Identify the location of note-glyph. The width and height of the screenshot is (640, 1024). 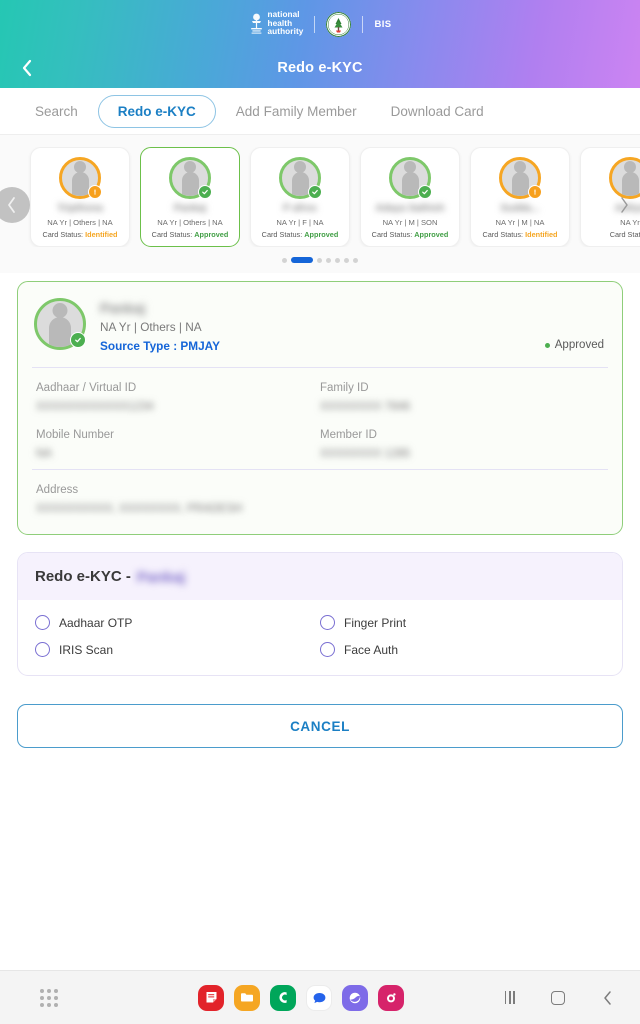
(211, 997).